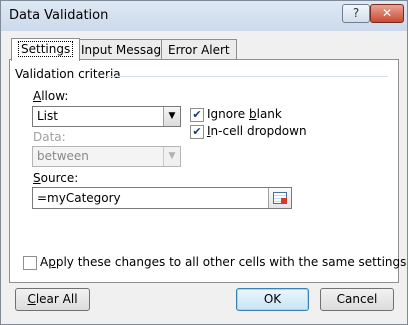  Describe the element at coordinates (30, 263) in the screenshot. I see `apply-all-checkbox` at that location.